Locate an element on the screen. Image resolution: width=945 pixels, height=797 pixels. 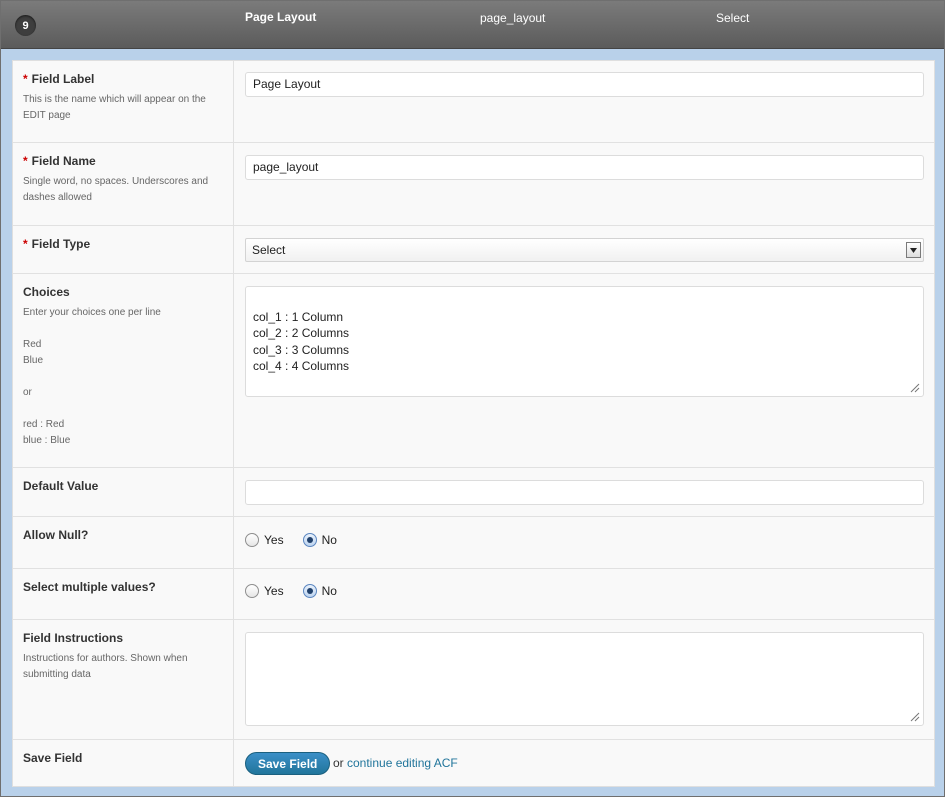
header-field-label: Page Layout is located at coordinates (280, 17).